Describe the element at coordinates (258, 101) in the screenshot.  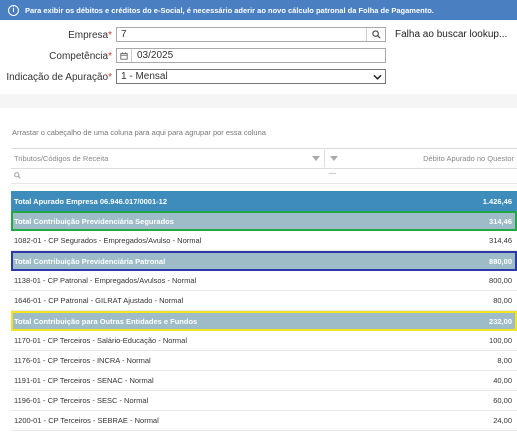
I see `toolbar-strip` at that location.